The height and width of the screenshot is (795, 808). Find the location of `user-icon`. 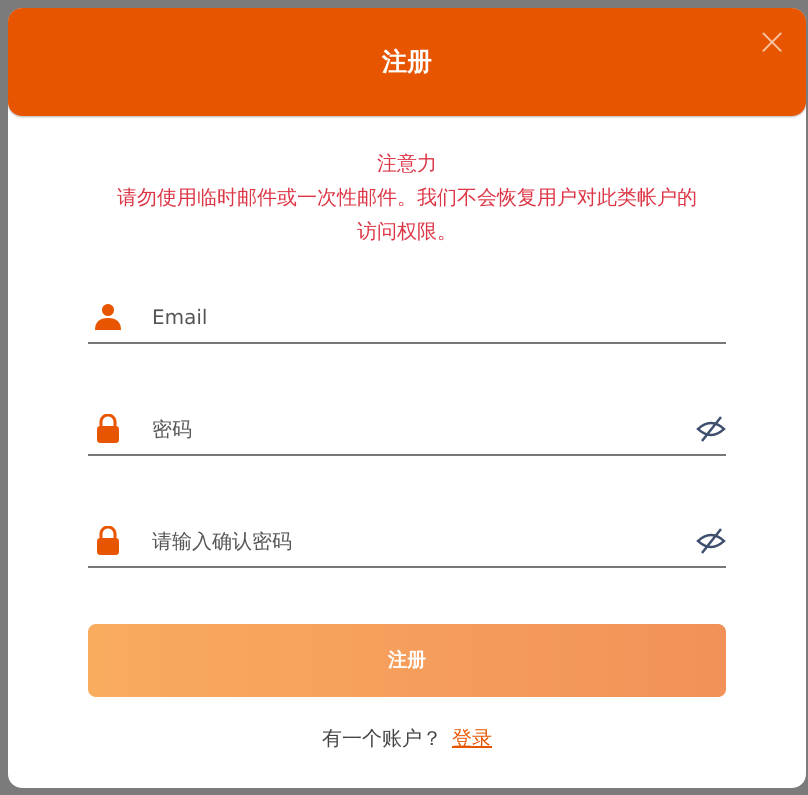

user-icon is located at coordinates (108, 317).